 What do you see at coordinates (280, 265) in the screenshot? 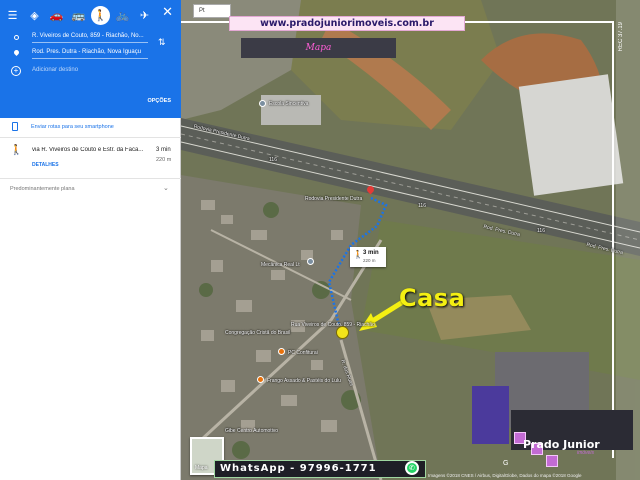
I see `label-mecanica: Mecânica Real Lt` at bounding box center [280, 265].